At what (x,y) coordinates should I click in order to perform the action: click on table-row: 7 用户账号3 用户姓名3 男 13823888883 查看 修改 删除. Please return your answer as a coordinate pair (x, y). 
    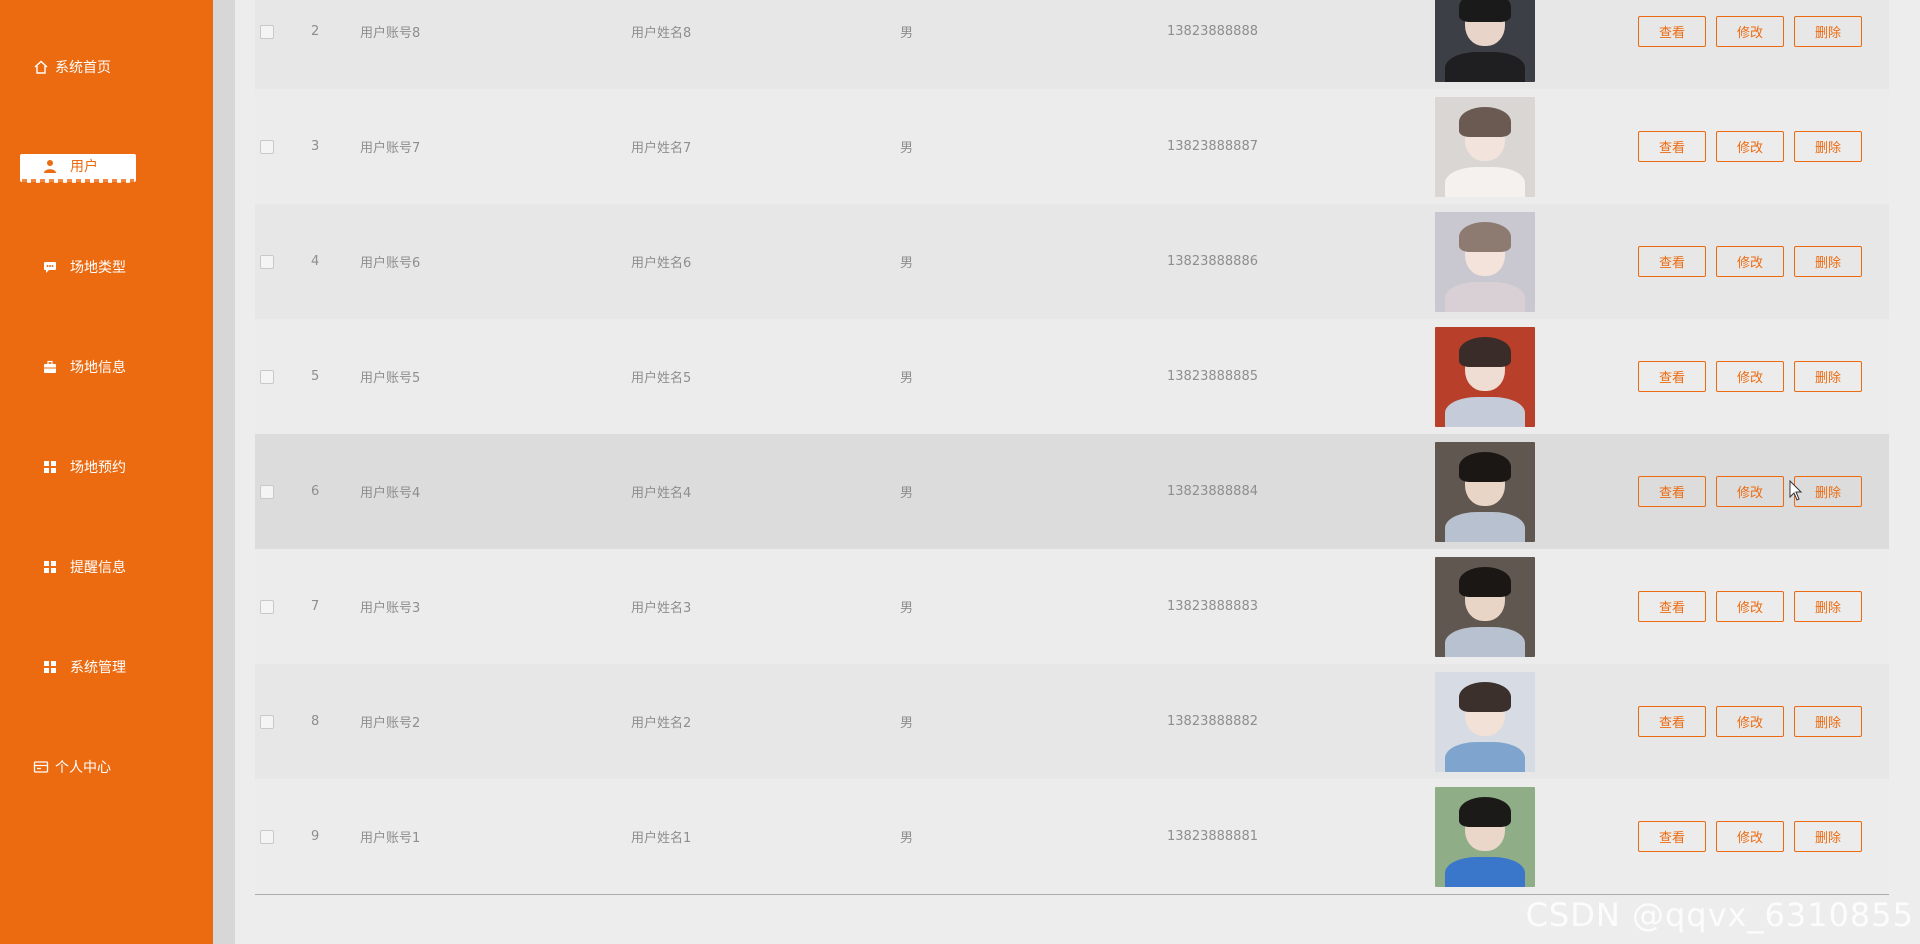
    Looking at the image, I should click on (1072, 607).